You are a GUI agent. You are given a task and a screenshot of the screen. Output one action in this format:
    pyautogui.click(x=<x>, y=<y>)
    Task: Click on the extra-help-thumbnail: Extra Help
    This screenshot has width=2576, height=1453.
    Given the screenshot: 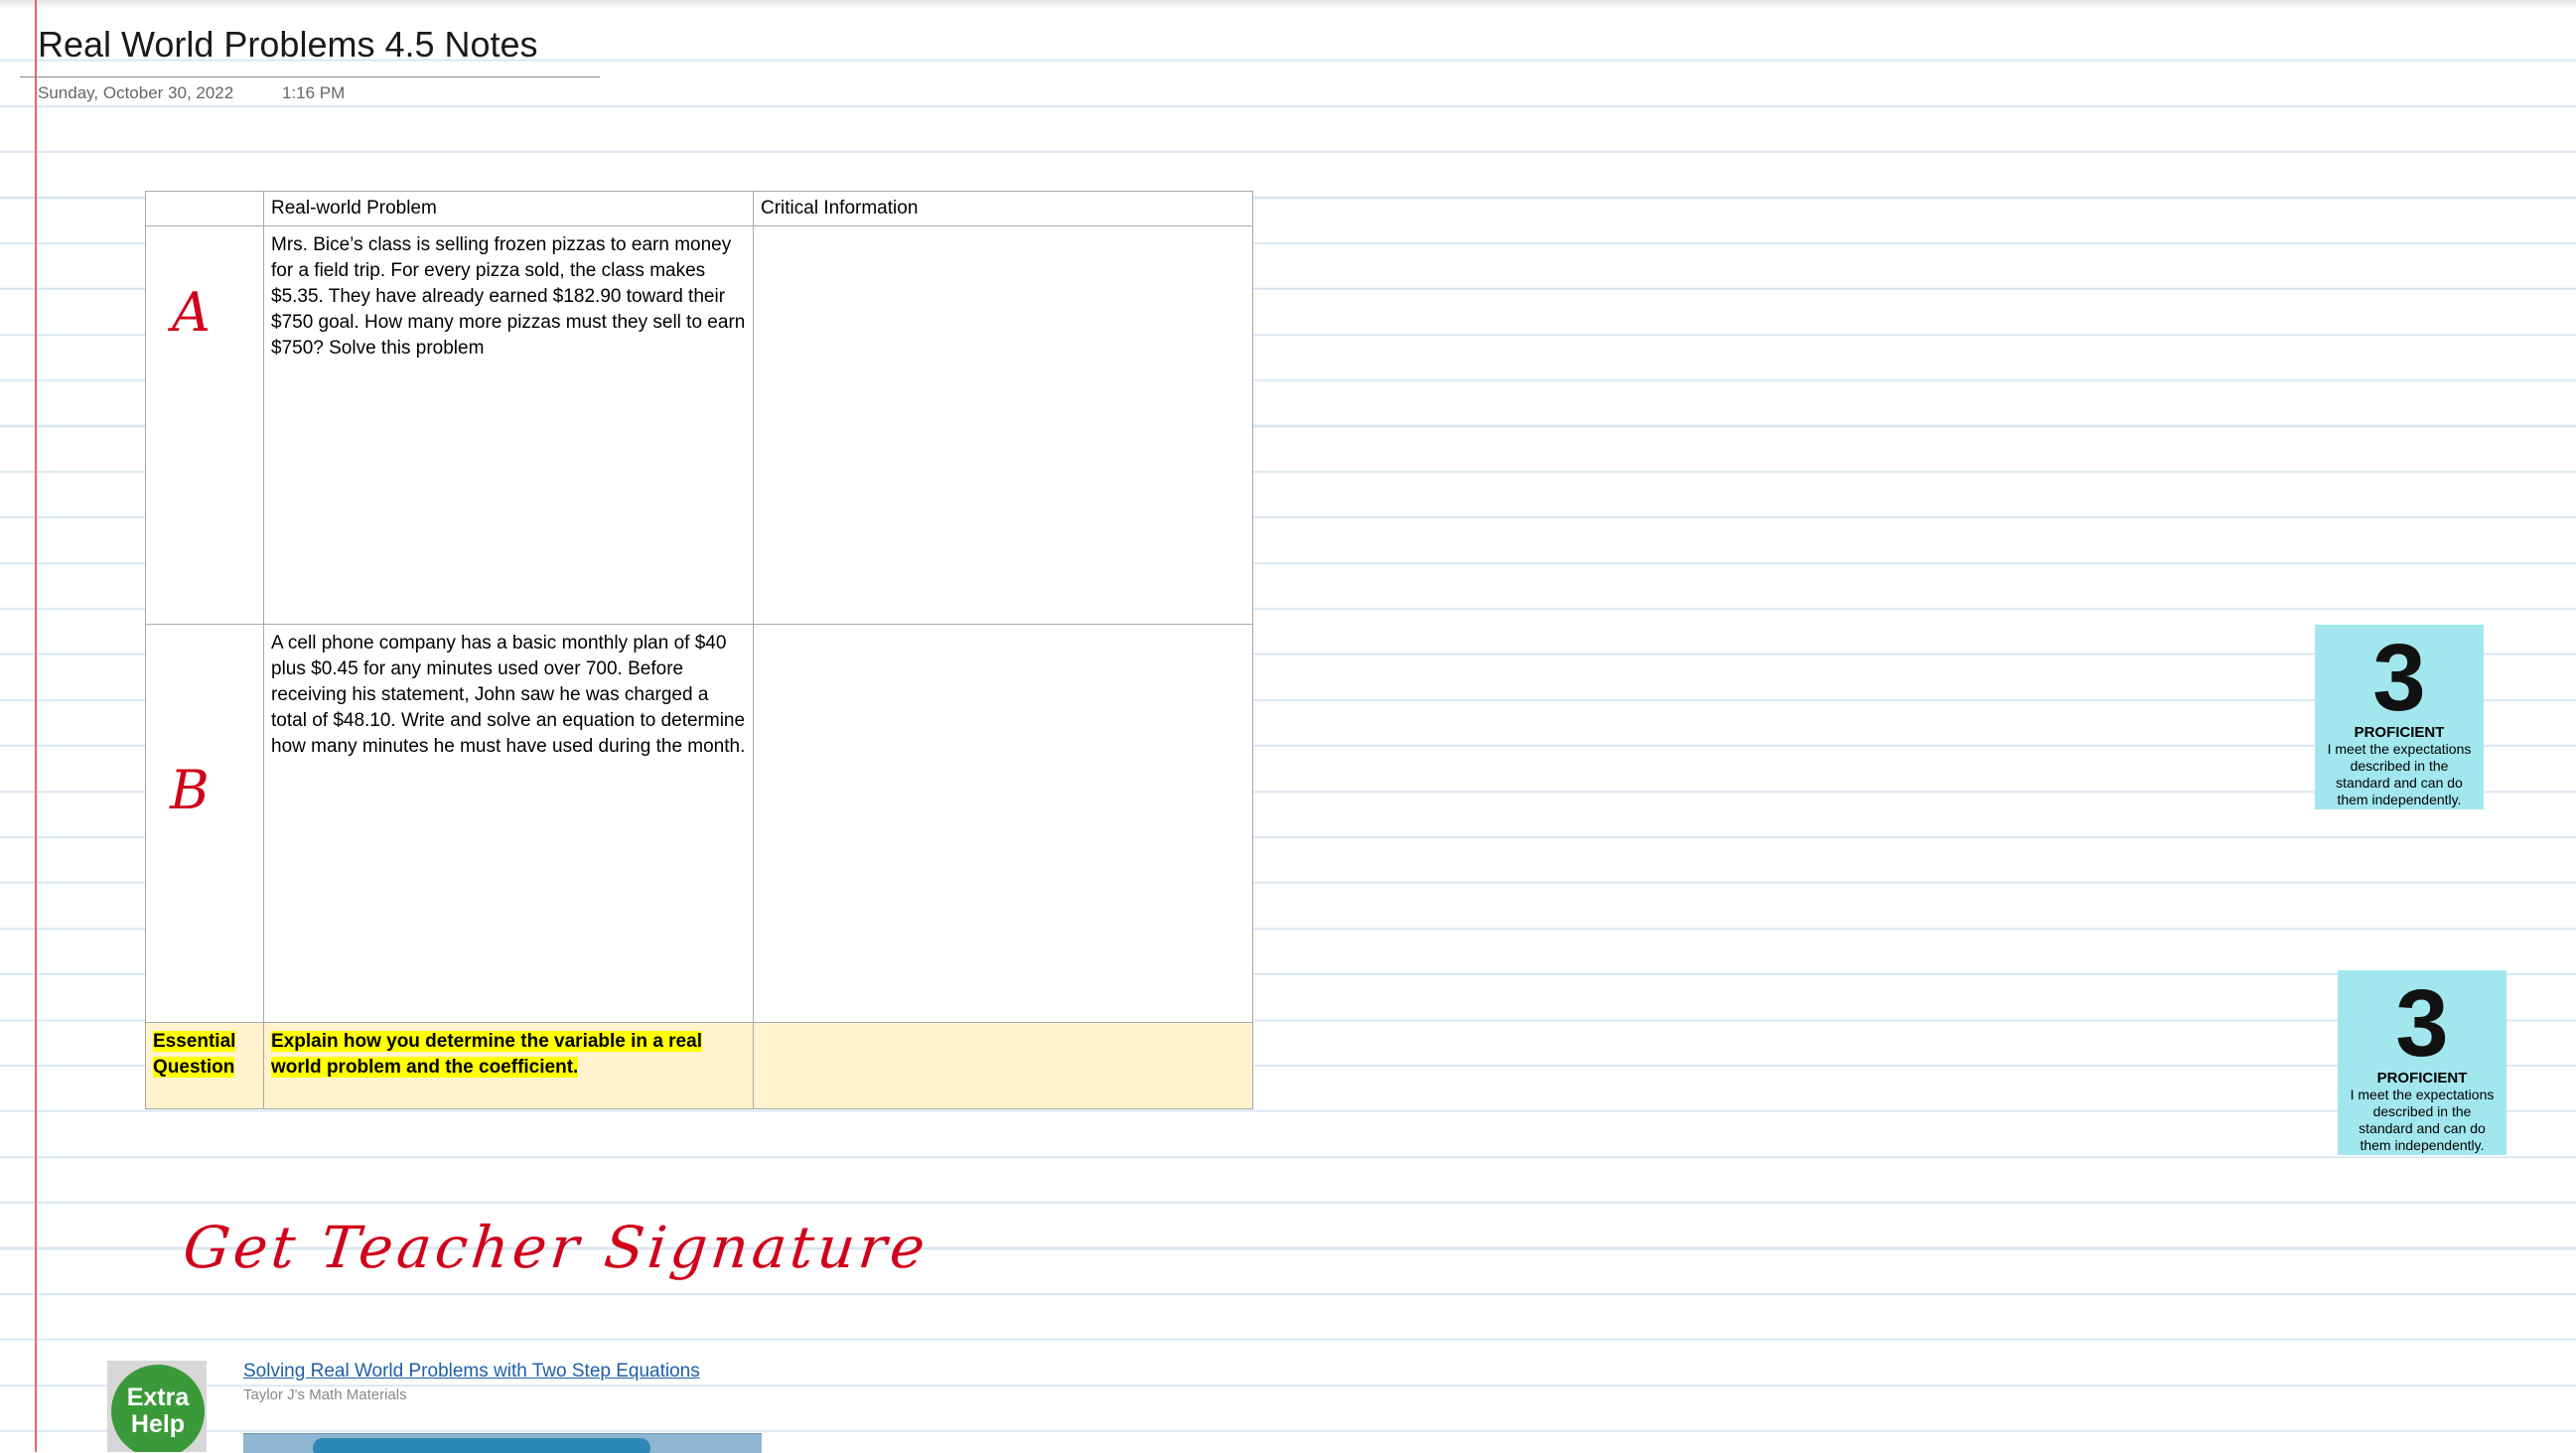 What is the action you would take?
    pyautogui.click(x=157, y=1406)
    